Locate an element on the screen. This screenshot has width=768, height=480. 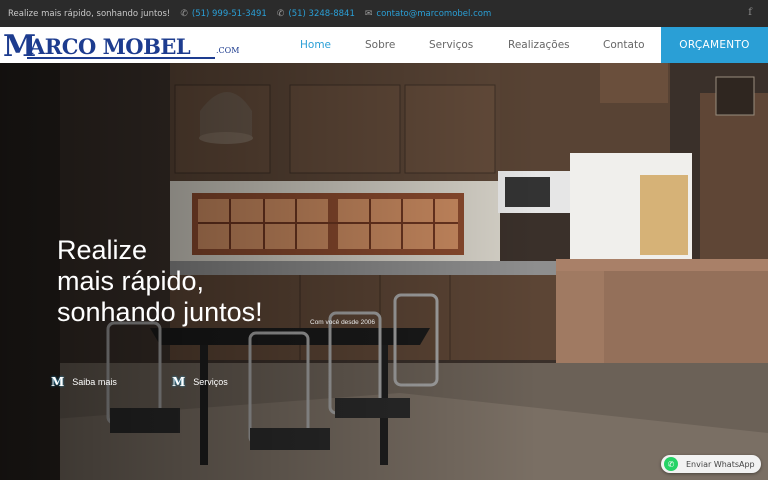
saiba-mais-label: Saiba mais is located at coordinates (94, 382).